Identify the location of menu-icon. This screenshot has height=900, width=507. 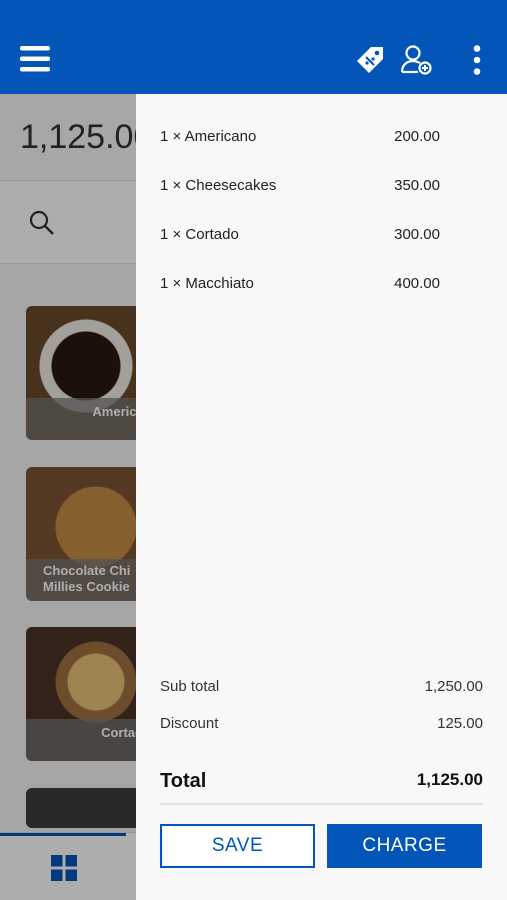
(35, 59).